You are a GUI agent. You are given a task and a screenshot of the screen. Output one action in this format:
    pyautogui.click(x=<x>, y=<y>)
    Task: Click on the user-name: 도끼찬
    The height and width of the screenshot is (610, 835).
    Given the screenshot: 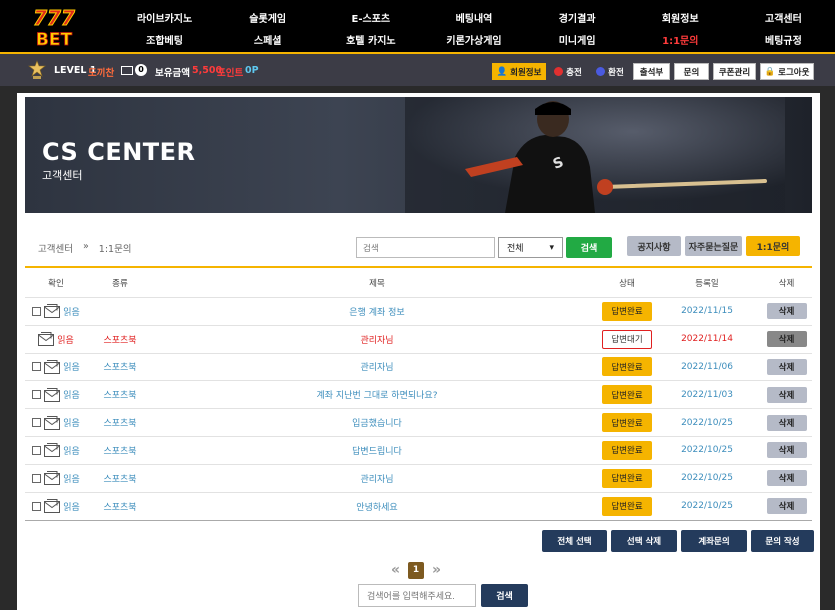 What is the action you would take?
    pyautogui.click(x=101, y=72)
    